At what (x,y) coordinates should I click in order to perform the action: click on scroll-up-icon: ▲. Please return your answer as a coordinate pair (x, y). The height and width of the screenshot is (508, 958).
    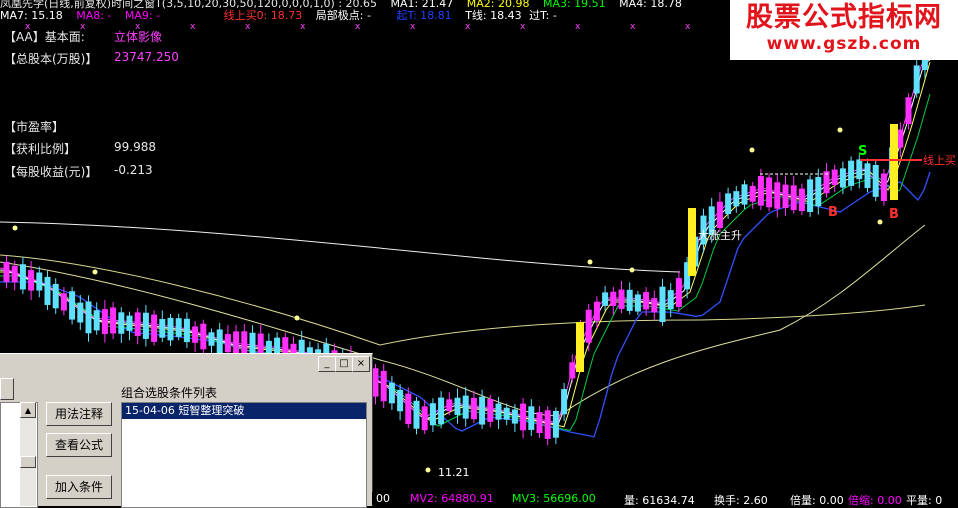
    Looking at the image, I should click on (28, 410).